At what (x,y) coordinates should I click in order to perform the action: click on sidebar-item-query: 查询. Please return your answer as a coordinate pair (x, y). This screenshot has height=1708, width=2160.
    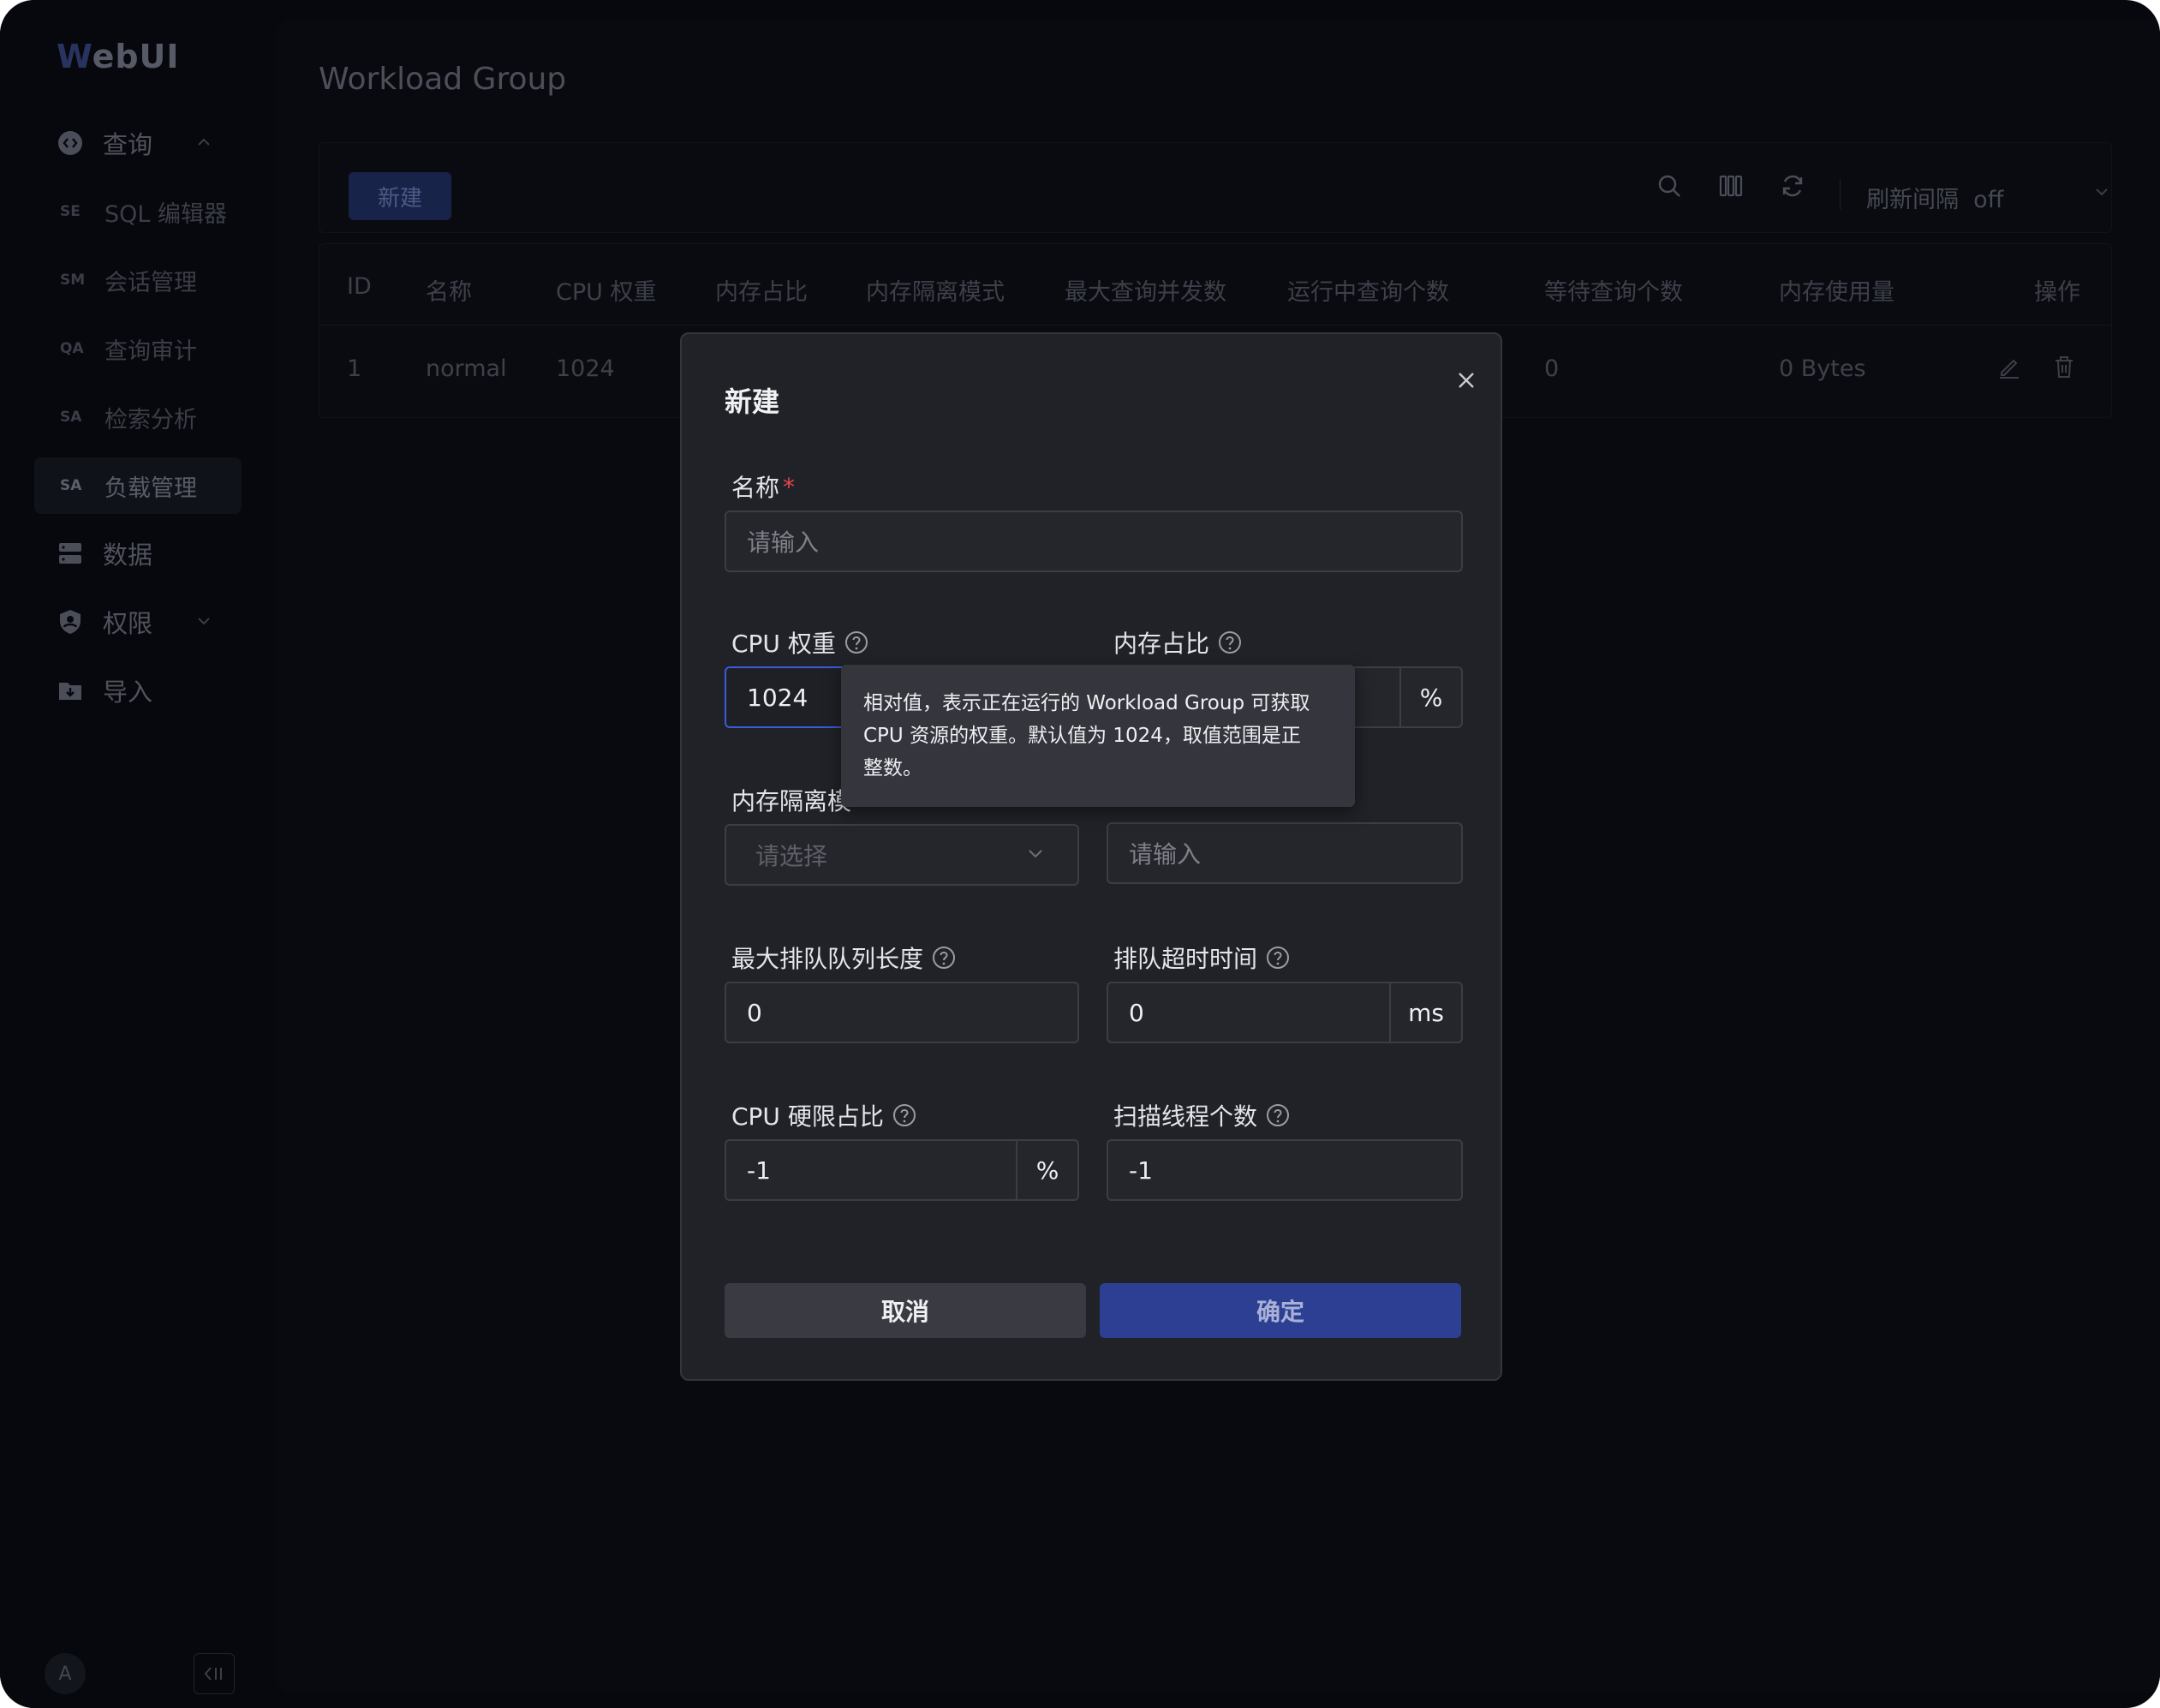
    Looking at the image, I should click on (138, 143).